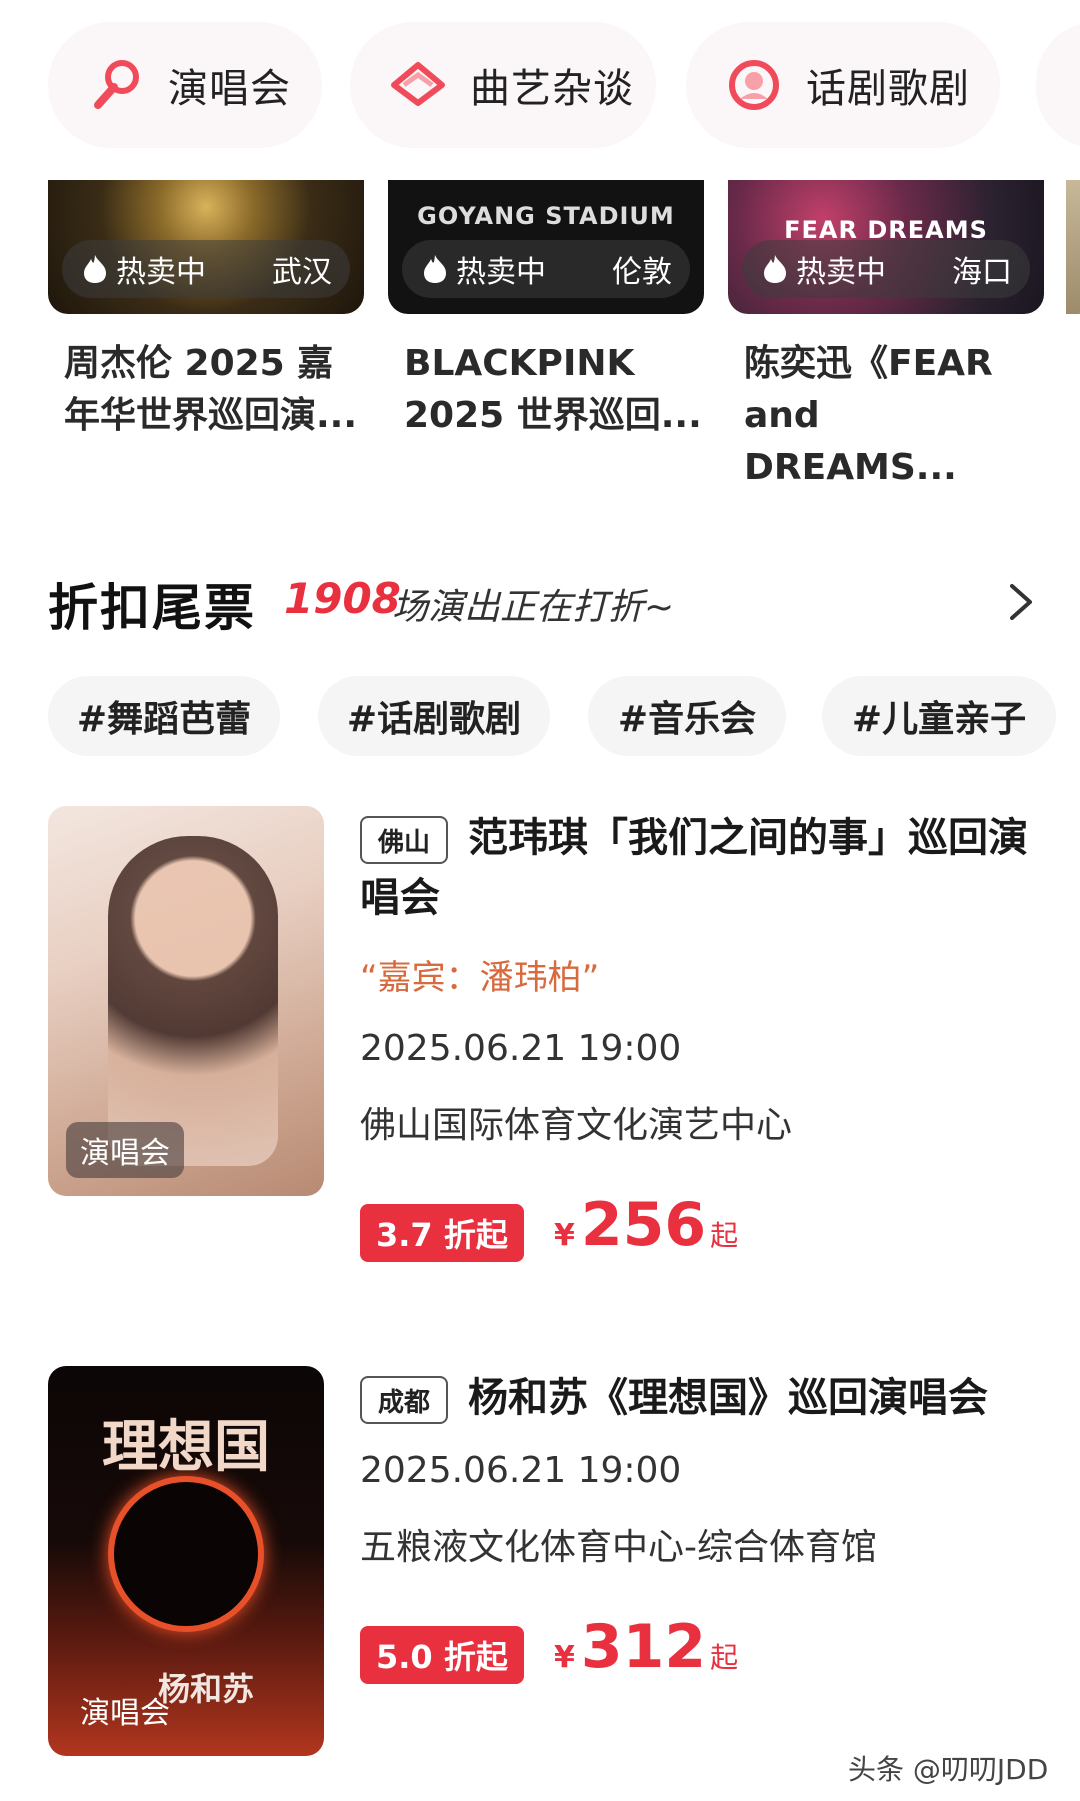  I want to click on price-value: 312, so click(643, 1647).